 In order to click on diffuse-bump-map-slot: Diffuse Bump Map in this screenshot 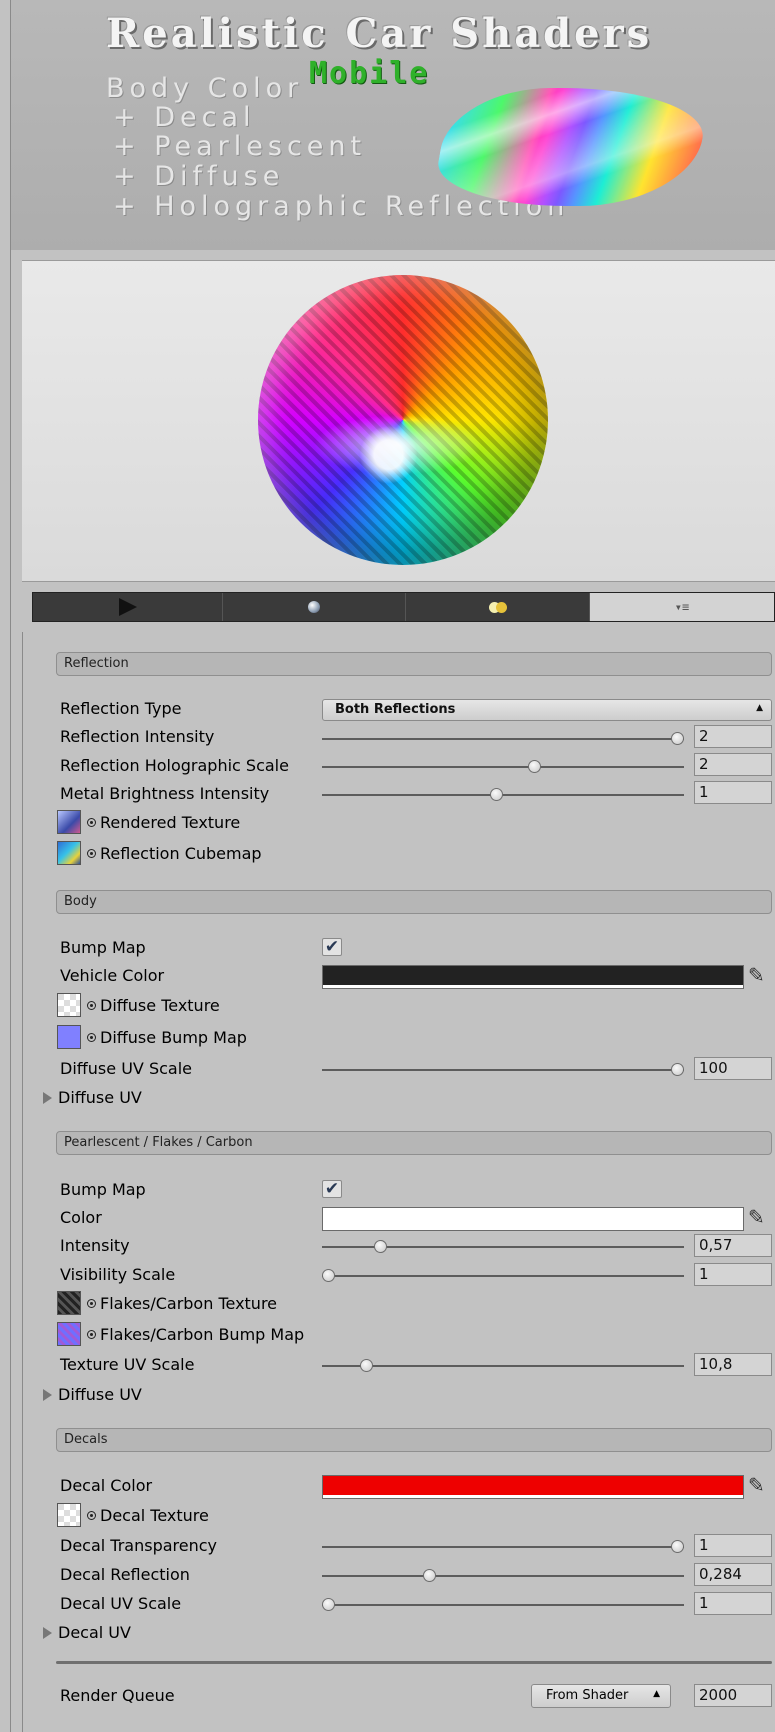, I will do `click(152, 1037)`.